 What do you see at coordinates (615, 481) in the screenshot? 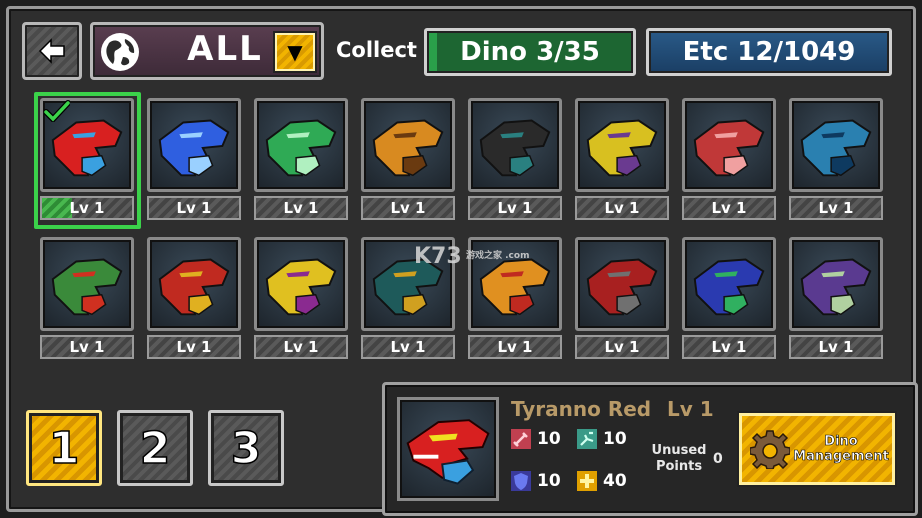
I see `bonus-value: 40` at bounding box center [615, 481].